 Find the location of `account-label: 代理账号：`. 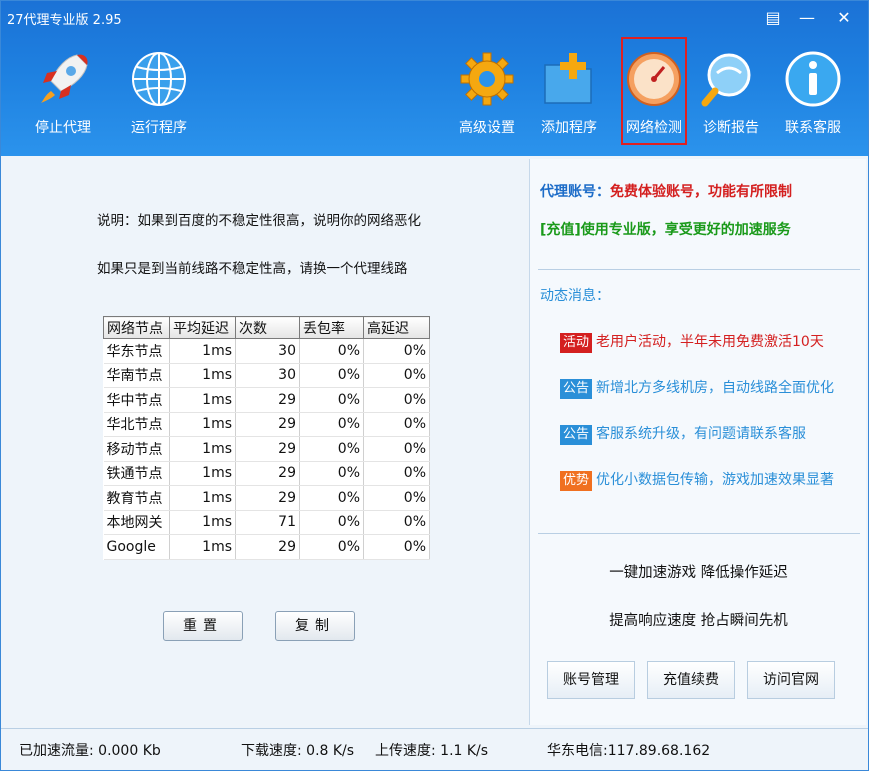

account-label: 代理账号： is located at coordinates (575, 192).